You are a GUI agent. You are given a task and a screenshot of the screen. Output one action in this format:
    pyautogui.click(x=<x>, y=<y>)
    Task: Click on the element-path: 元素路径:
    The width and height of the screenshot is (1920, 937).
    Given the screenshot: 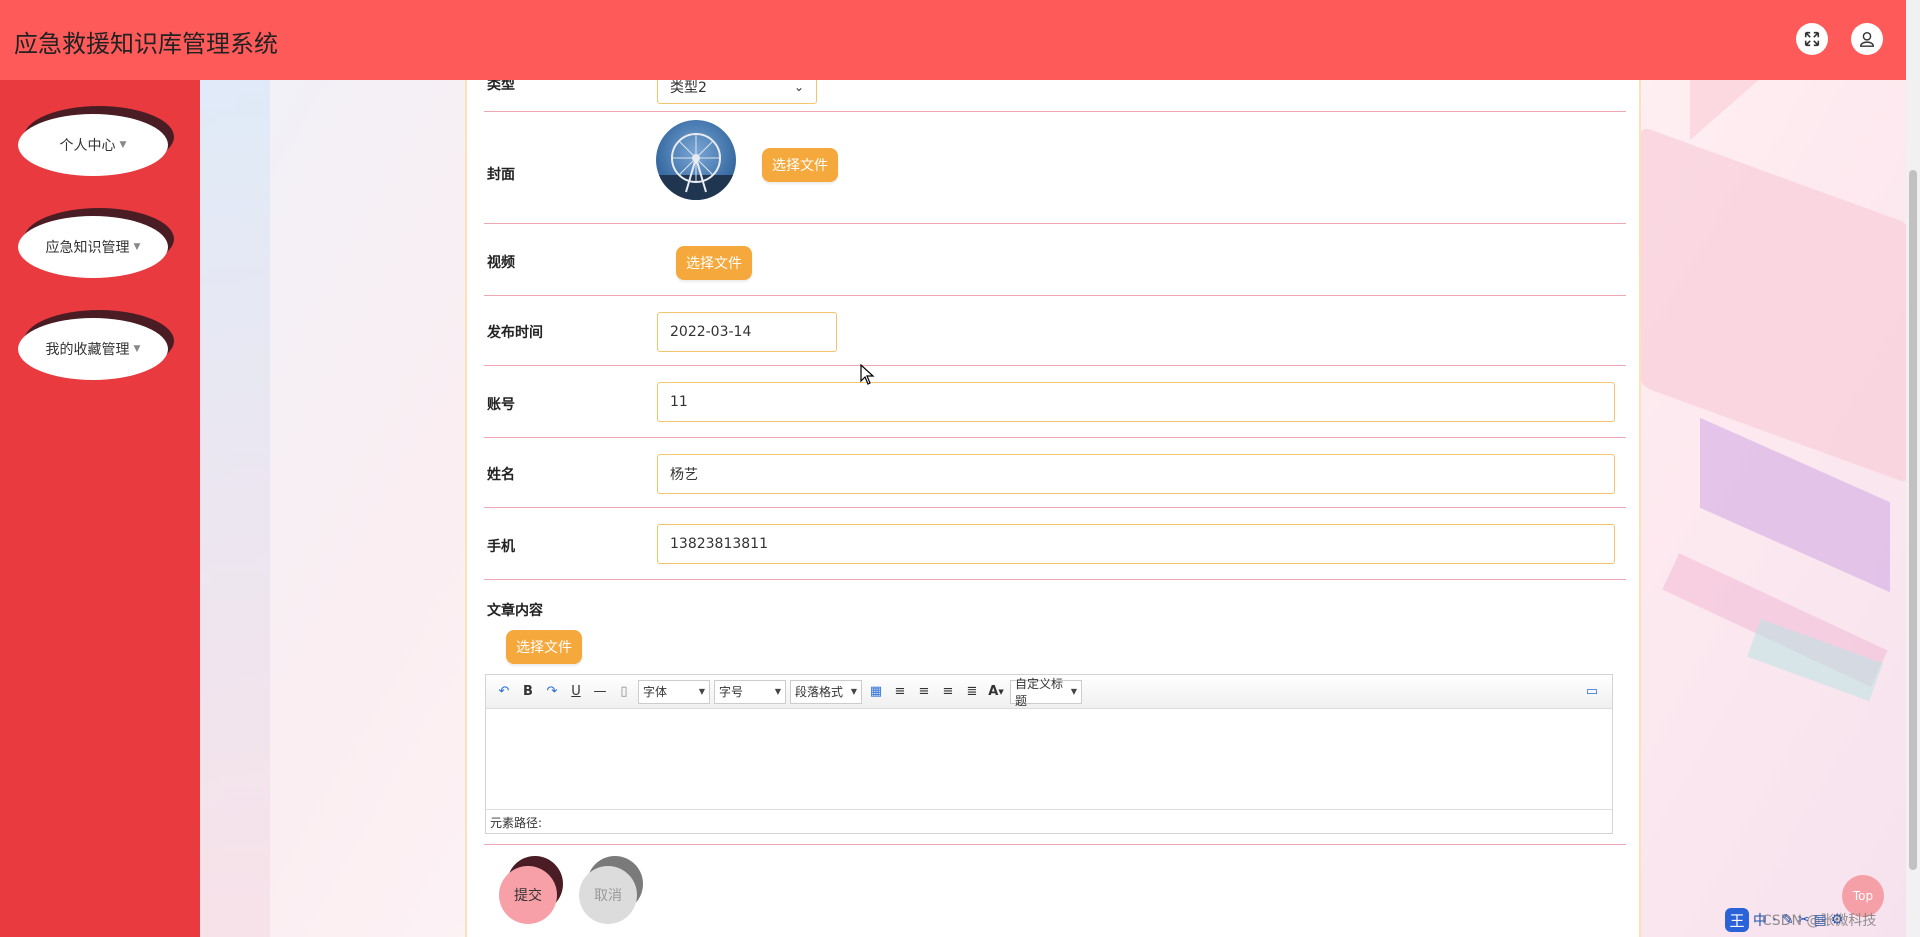 What is the action you would take?
    pyautogui.click(x=1049, y=821)
    